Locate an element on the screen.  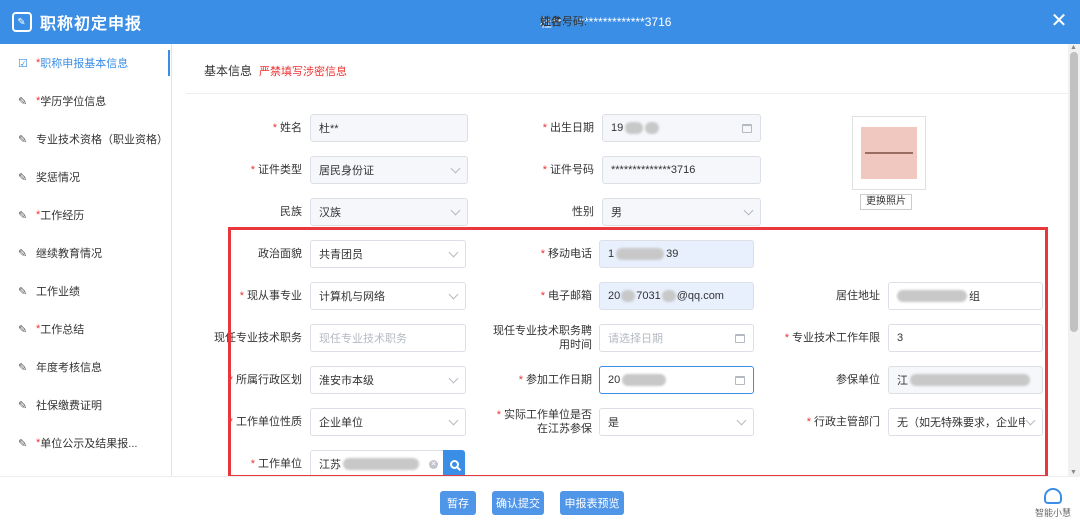
political-label: 政治面貌 is located at coordinates (280, 254).